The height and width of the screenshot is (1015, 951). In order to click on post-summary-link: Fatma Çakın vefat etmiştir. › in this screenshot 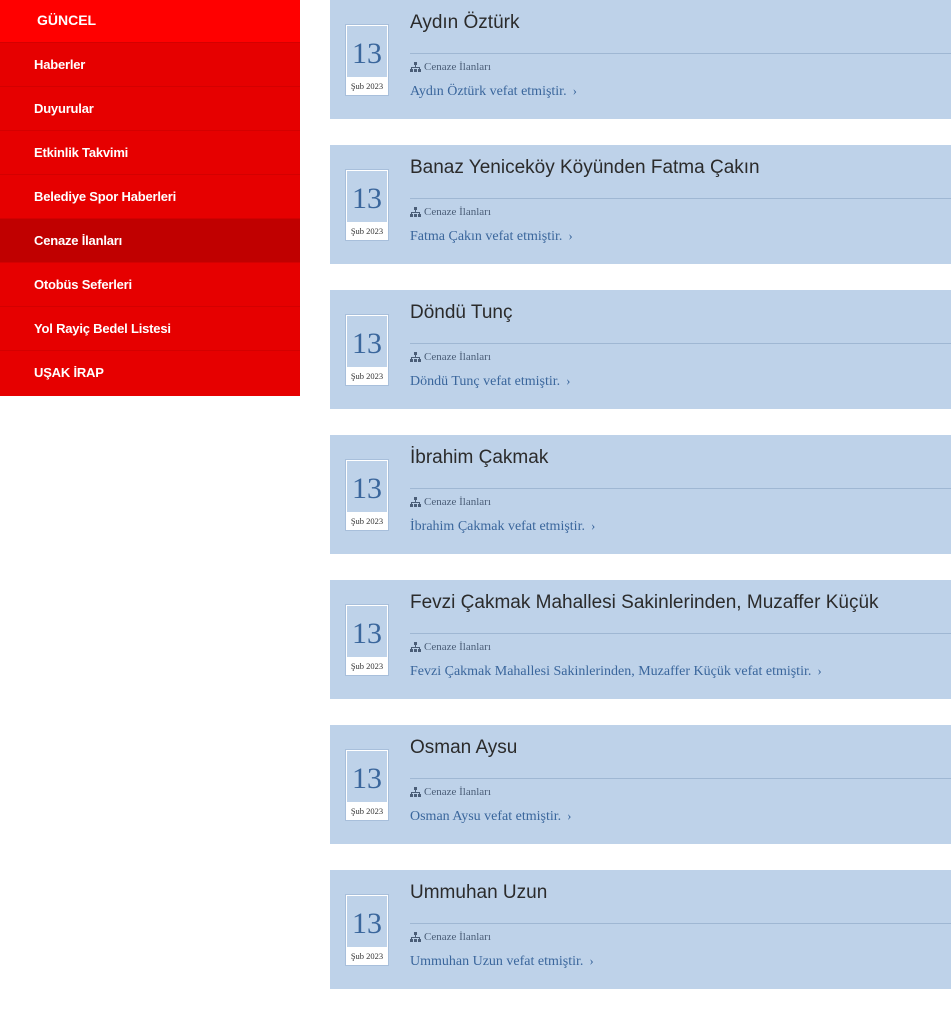, I will do `click(491, 236)`.